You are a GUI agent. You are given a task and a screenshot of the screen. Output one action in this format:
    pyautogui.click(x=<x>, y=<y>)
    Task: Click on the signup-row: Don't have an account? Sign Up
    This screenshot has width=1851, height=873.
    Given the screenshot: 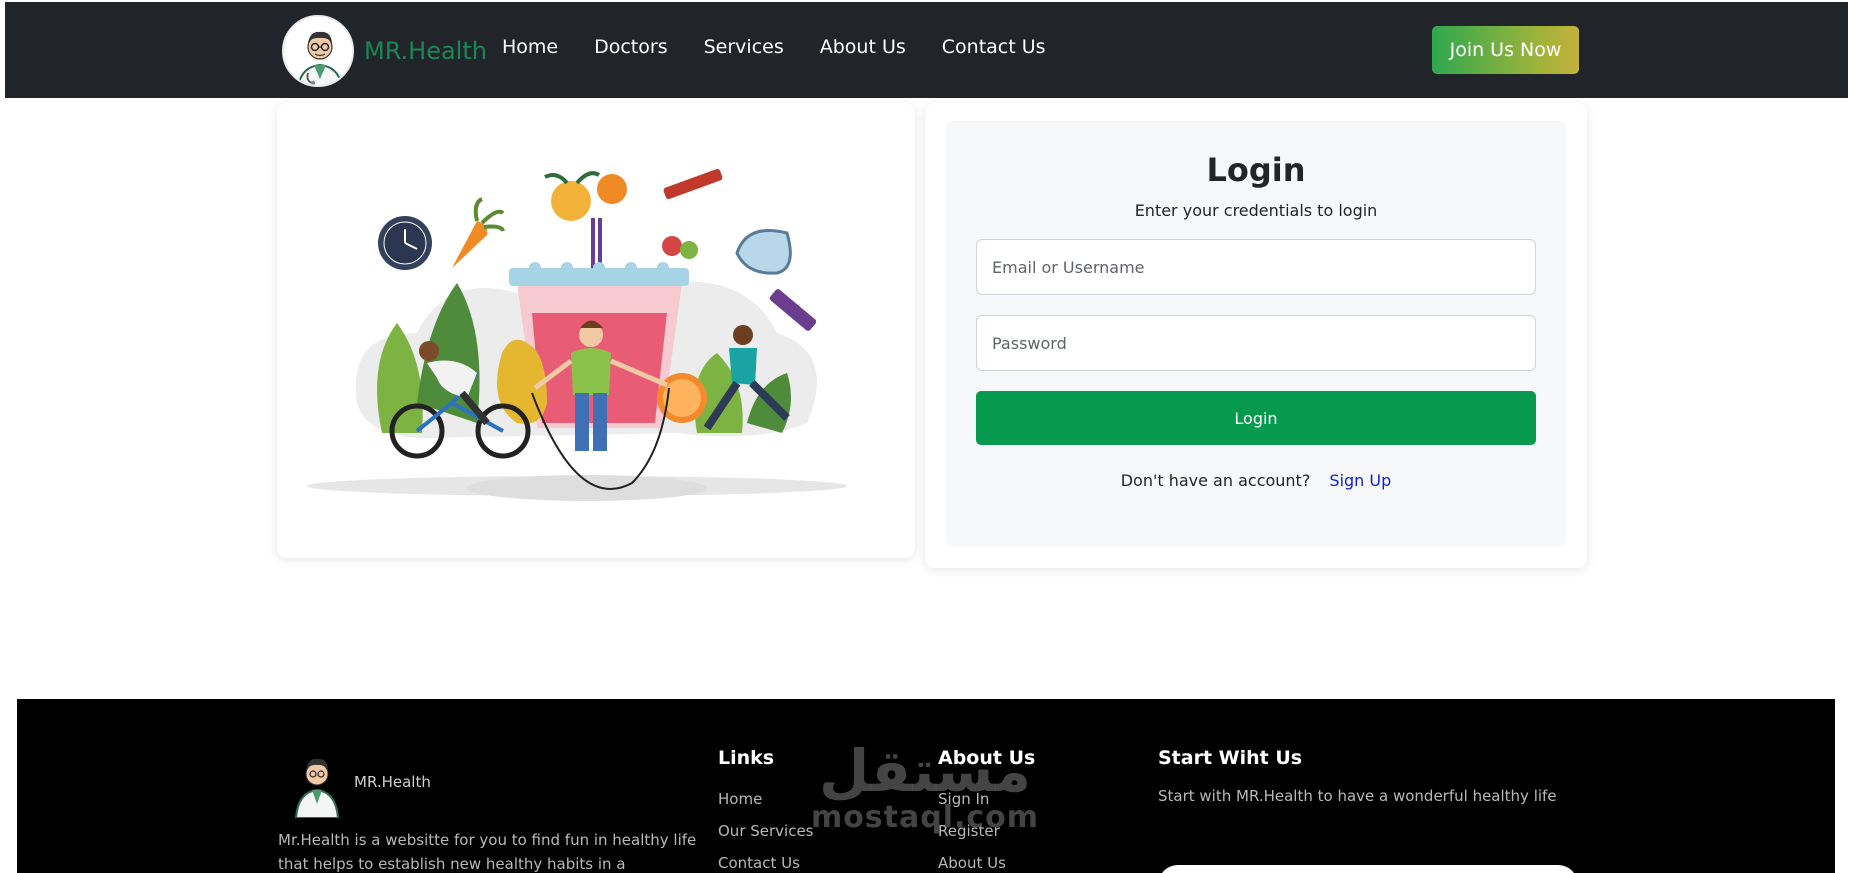 What is the action you would take?
    pyautogui.click(x=1256, y=480)
    